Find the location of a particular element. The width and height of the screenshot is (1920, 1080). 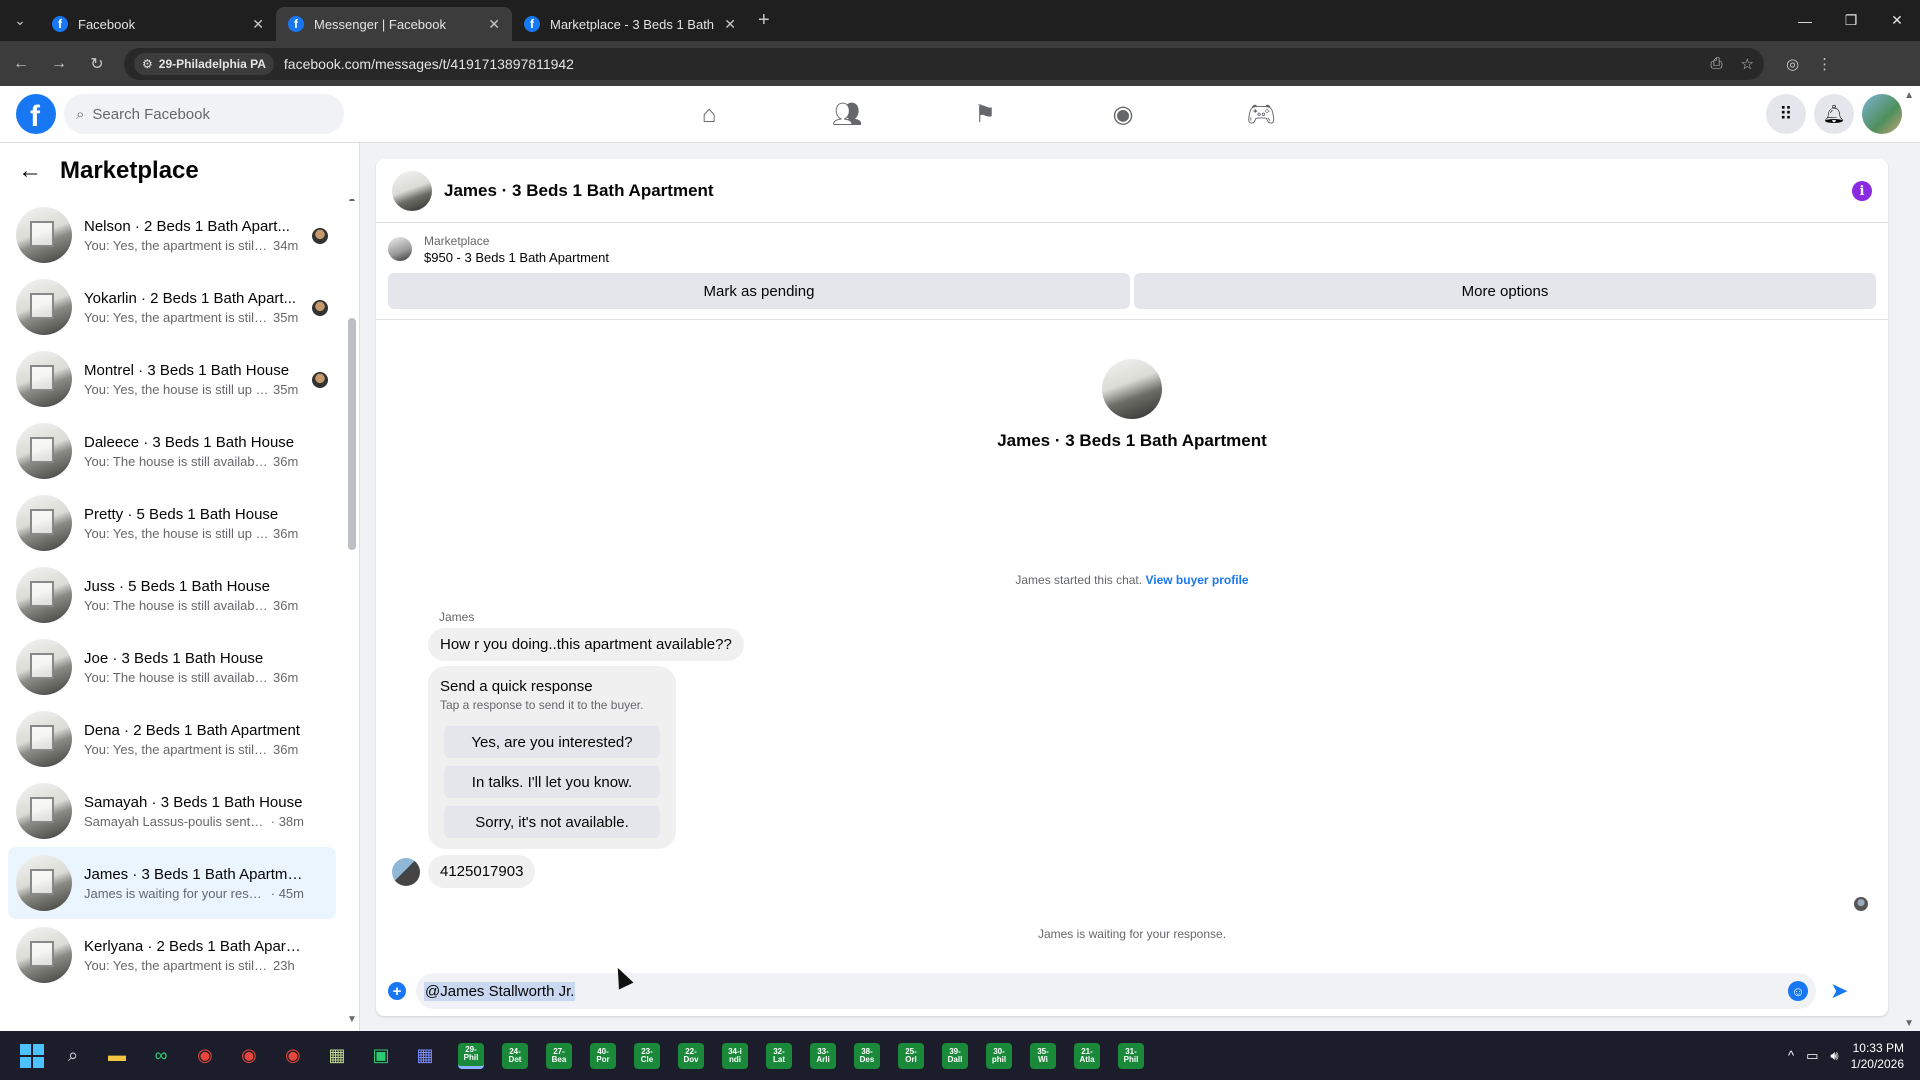

info-icon: i is located at coordinates (1862, 191).